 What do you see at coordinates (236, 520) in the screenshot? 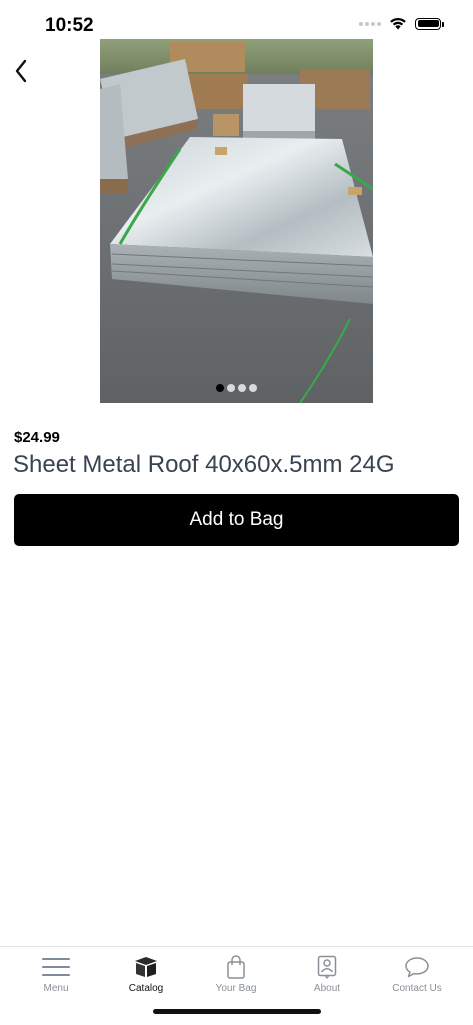
I see `add-to-bag-button: Add to Bag` at bounding box center [236, 520].